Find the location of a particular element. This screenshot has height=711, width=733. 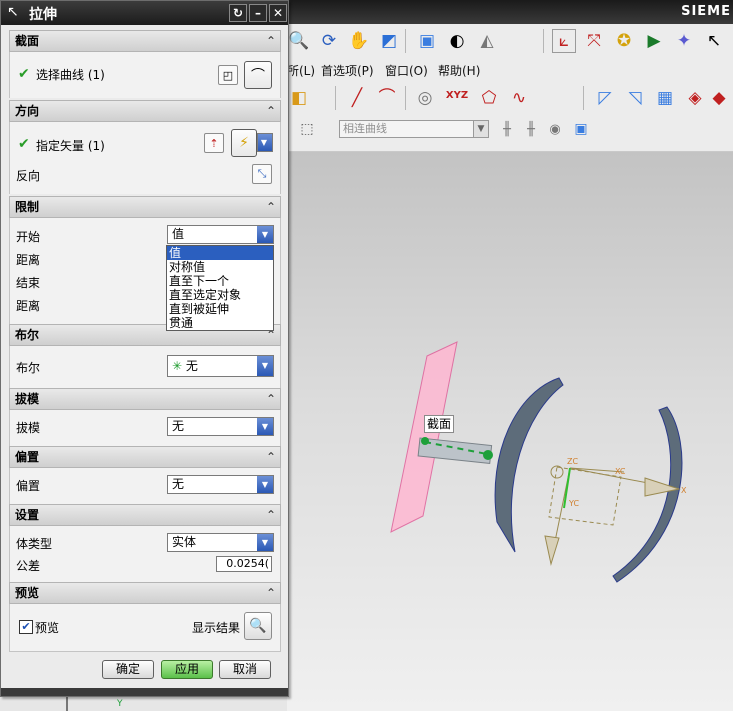

limits-header: 限制 ⌃ is located at coordinates (145, 207).